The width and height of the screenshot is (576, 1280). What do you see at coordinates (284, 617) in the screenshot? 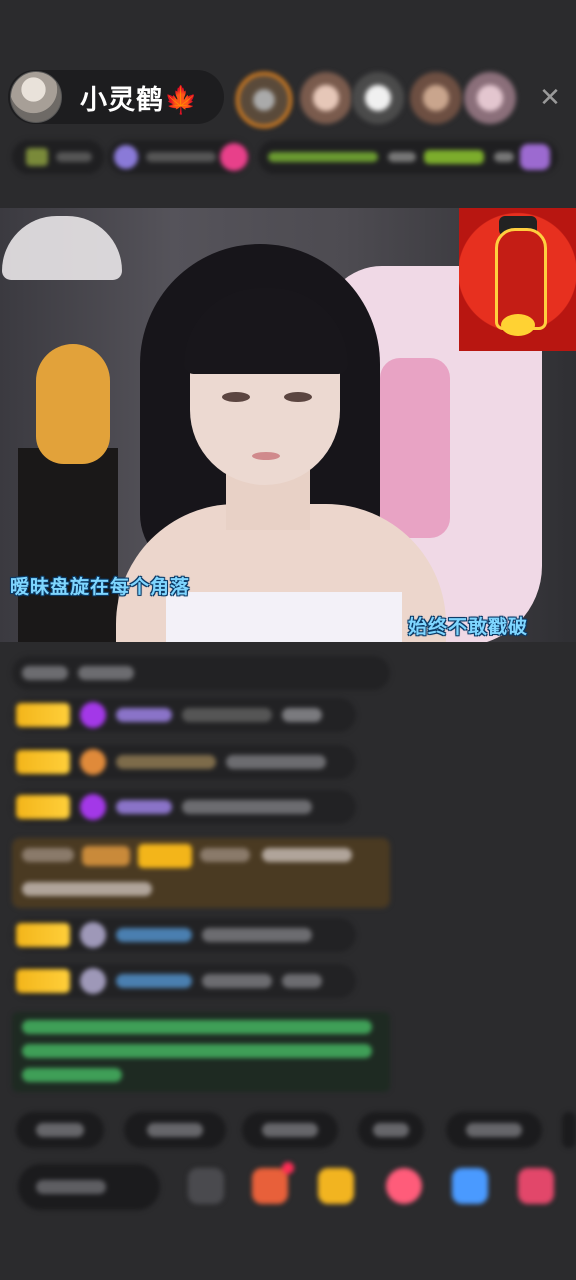
I see `streamer-top` at bounding box center [284, 617].